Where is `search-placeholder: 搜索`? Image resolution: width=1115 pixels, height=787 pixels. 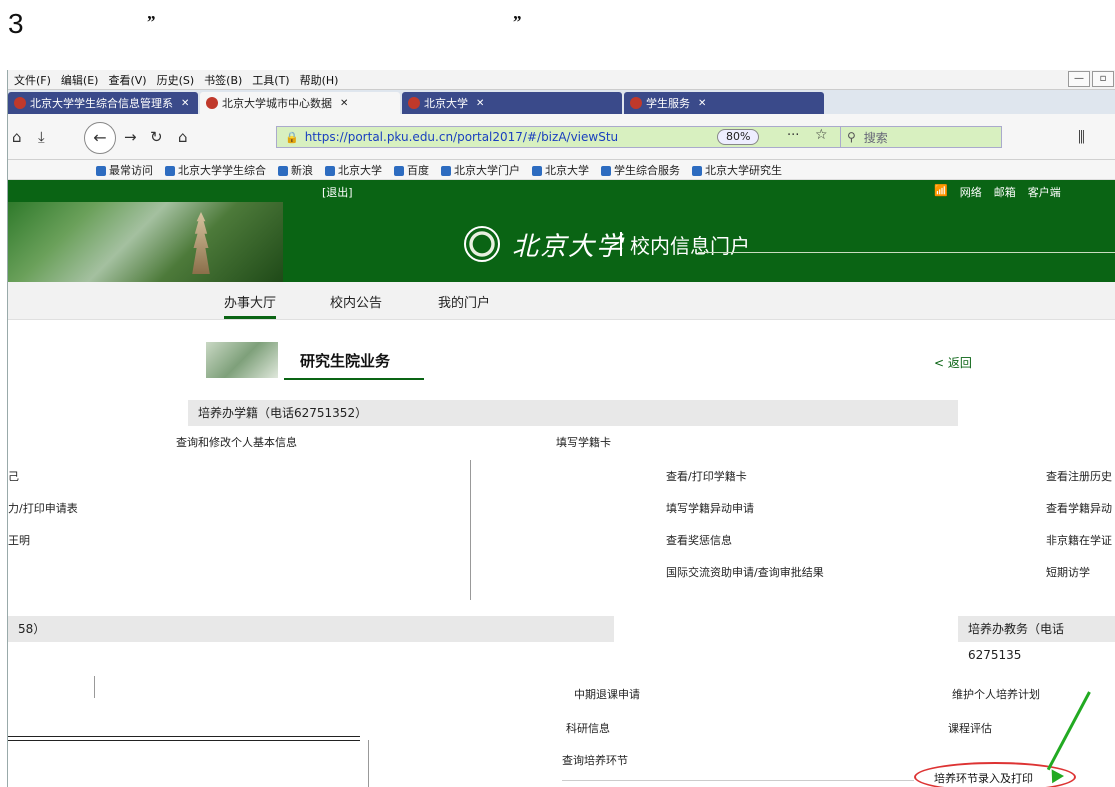
search-placeholder: 搜索 is located at coordinates (875, 137).